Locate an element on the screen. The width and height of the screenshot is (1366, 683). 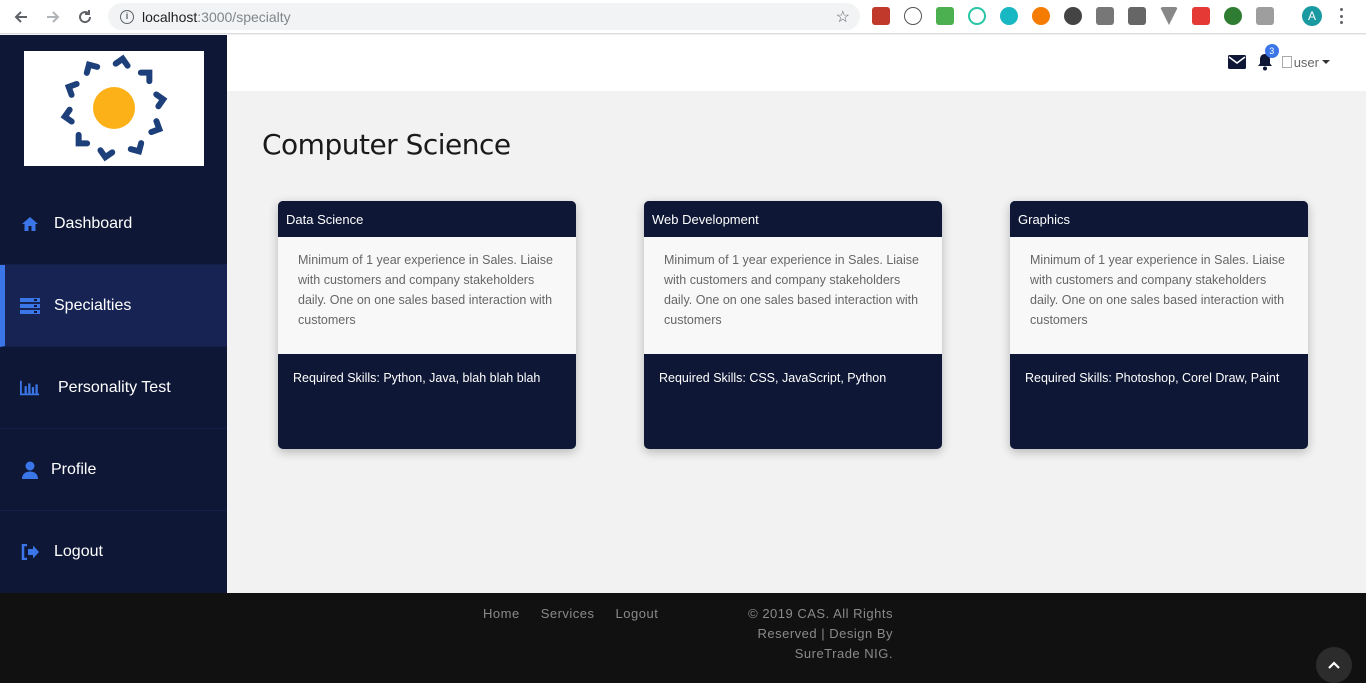
sign-out-icon is located at coordinates (30, 552).